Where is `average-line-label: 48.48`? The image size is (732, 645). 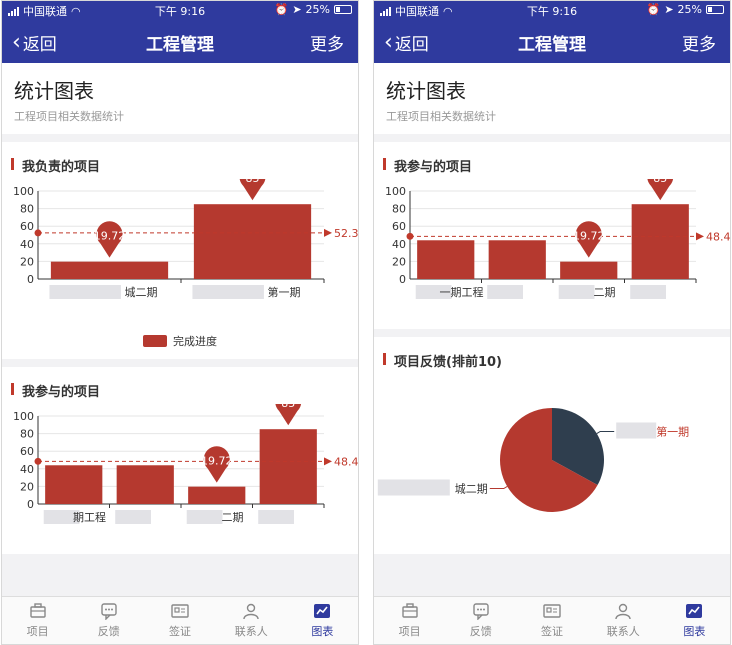
average-line-label: 48.48 is located at coordinates (346, 461).